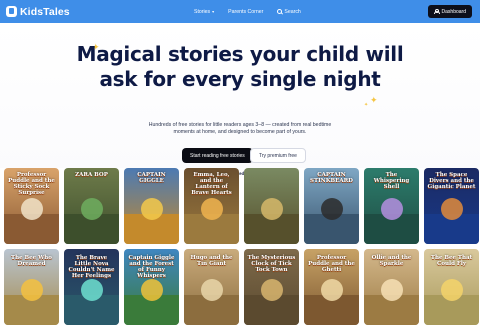 Image resolution: width=480 pixels, height=325 pixels. Describe the element at coordinates (45, 11) in the screenshot. I see `brand-name: KidsTales` at that location.